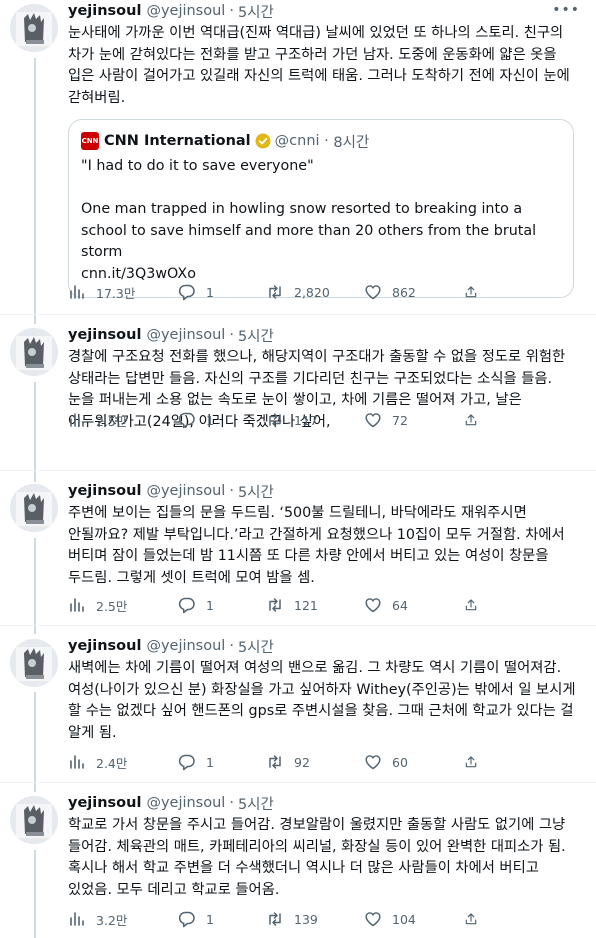 The height and width of the screenshot is (938, 596). Describe the element at coordinates (112, 920) in the screenshot. I see `views-count: 3.2만` at that location.